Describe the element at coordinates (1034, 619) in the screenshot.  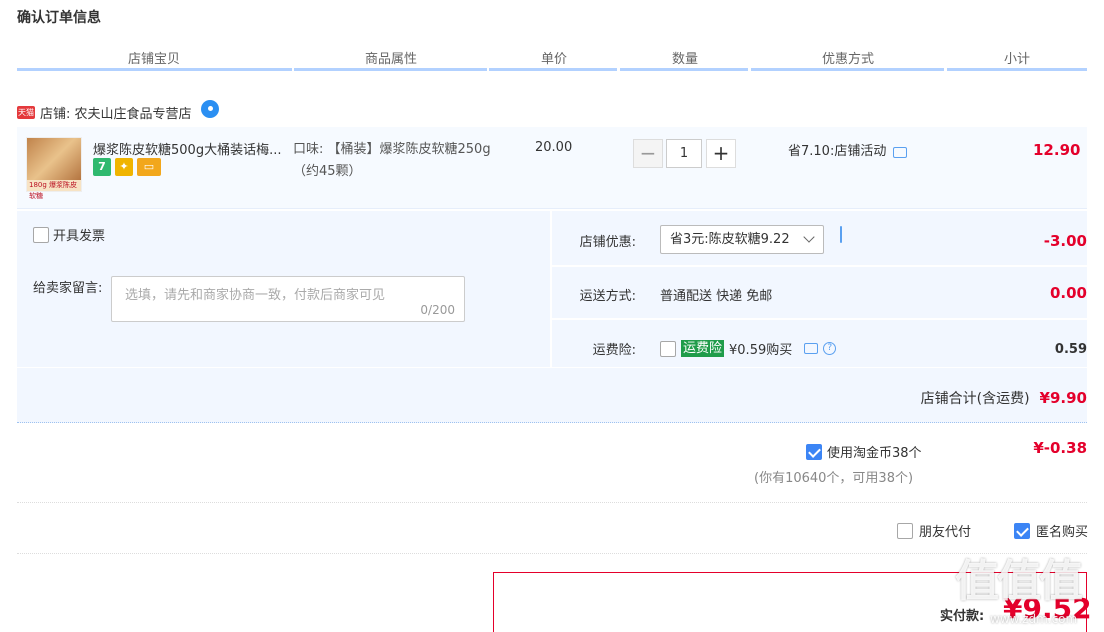
I see `watermark-site: www.zdm.com` at that location.